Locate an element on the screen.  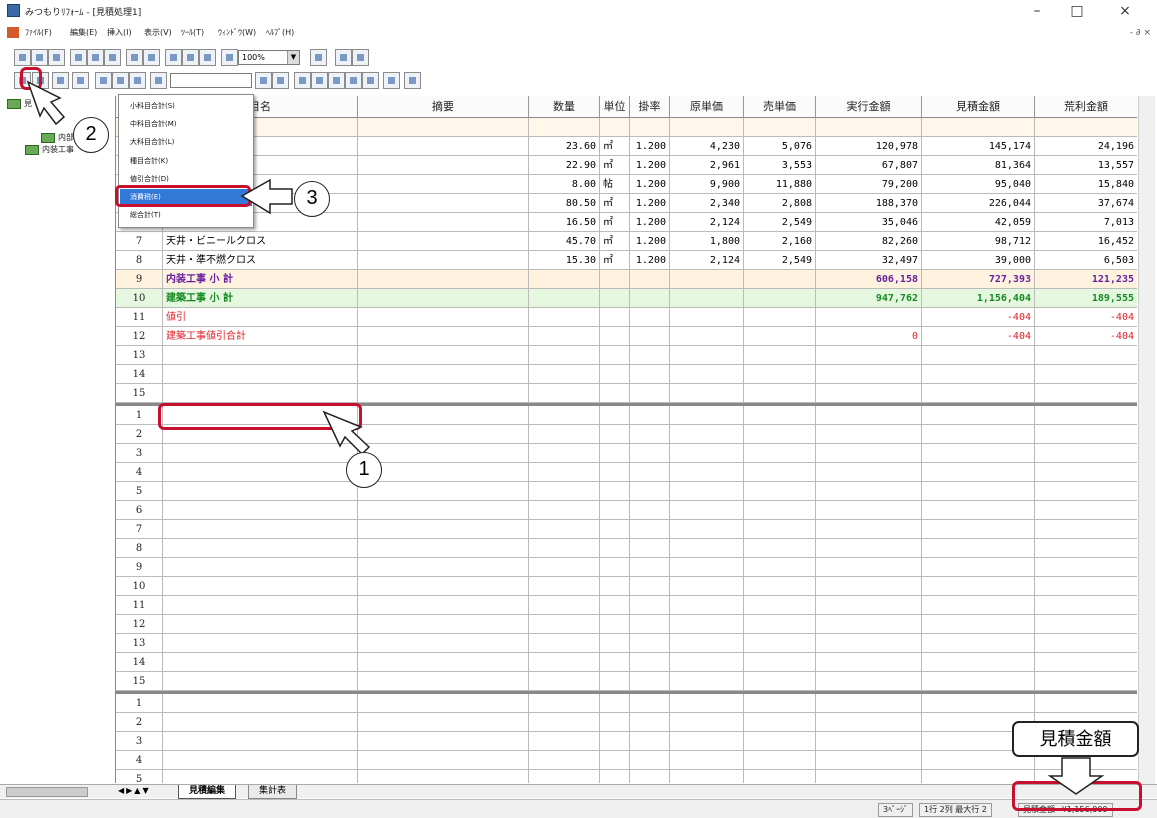
step-1-marker: 1 is located at coordinates (364, 470).